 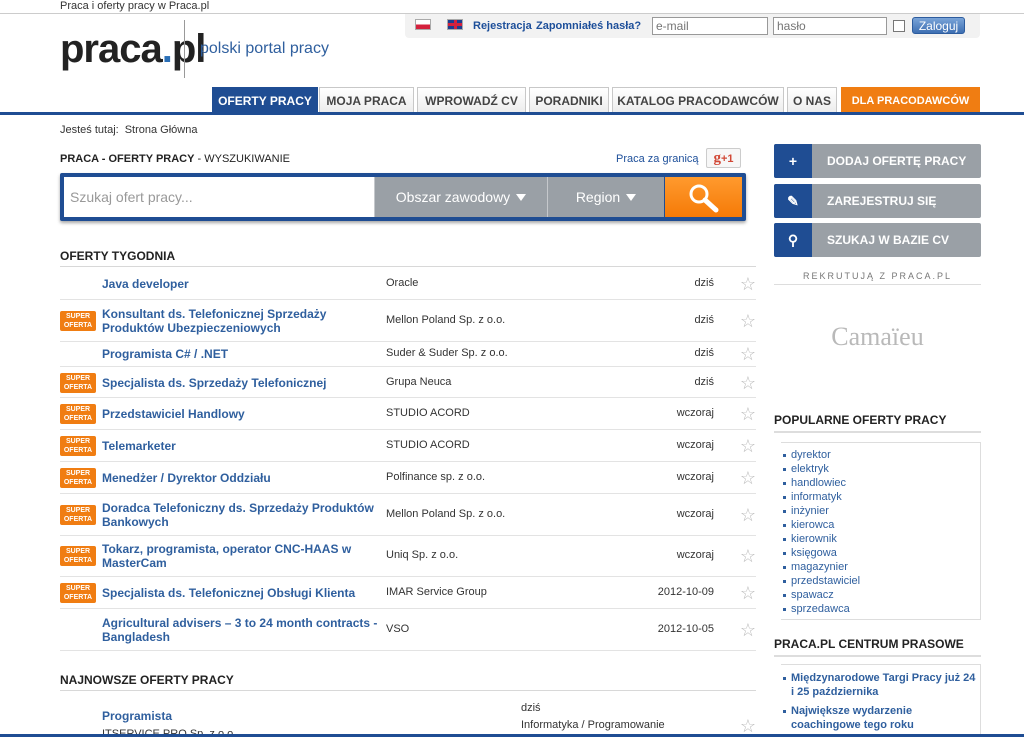 I want to click on tab-job-offers: OFERTY PRACY, so click(x=265, y=100).